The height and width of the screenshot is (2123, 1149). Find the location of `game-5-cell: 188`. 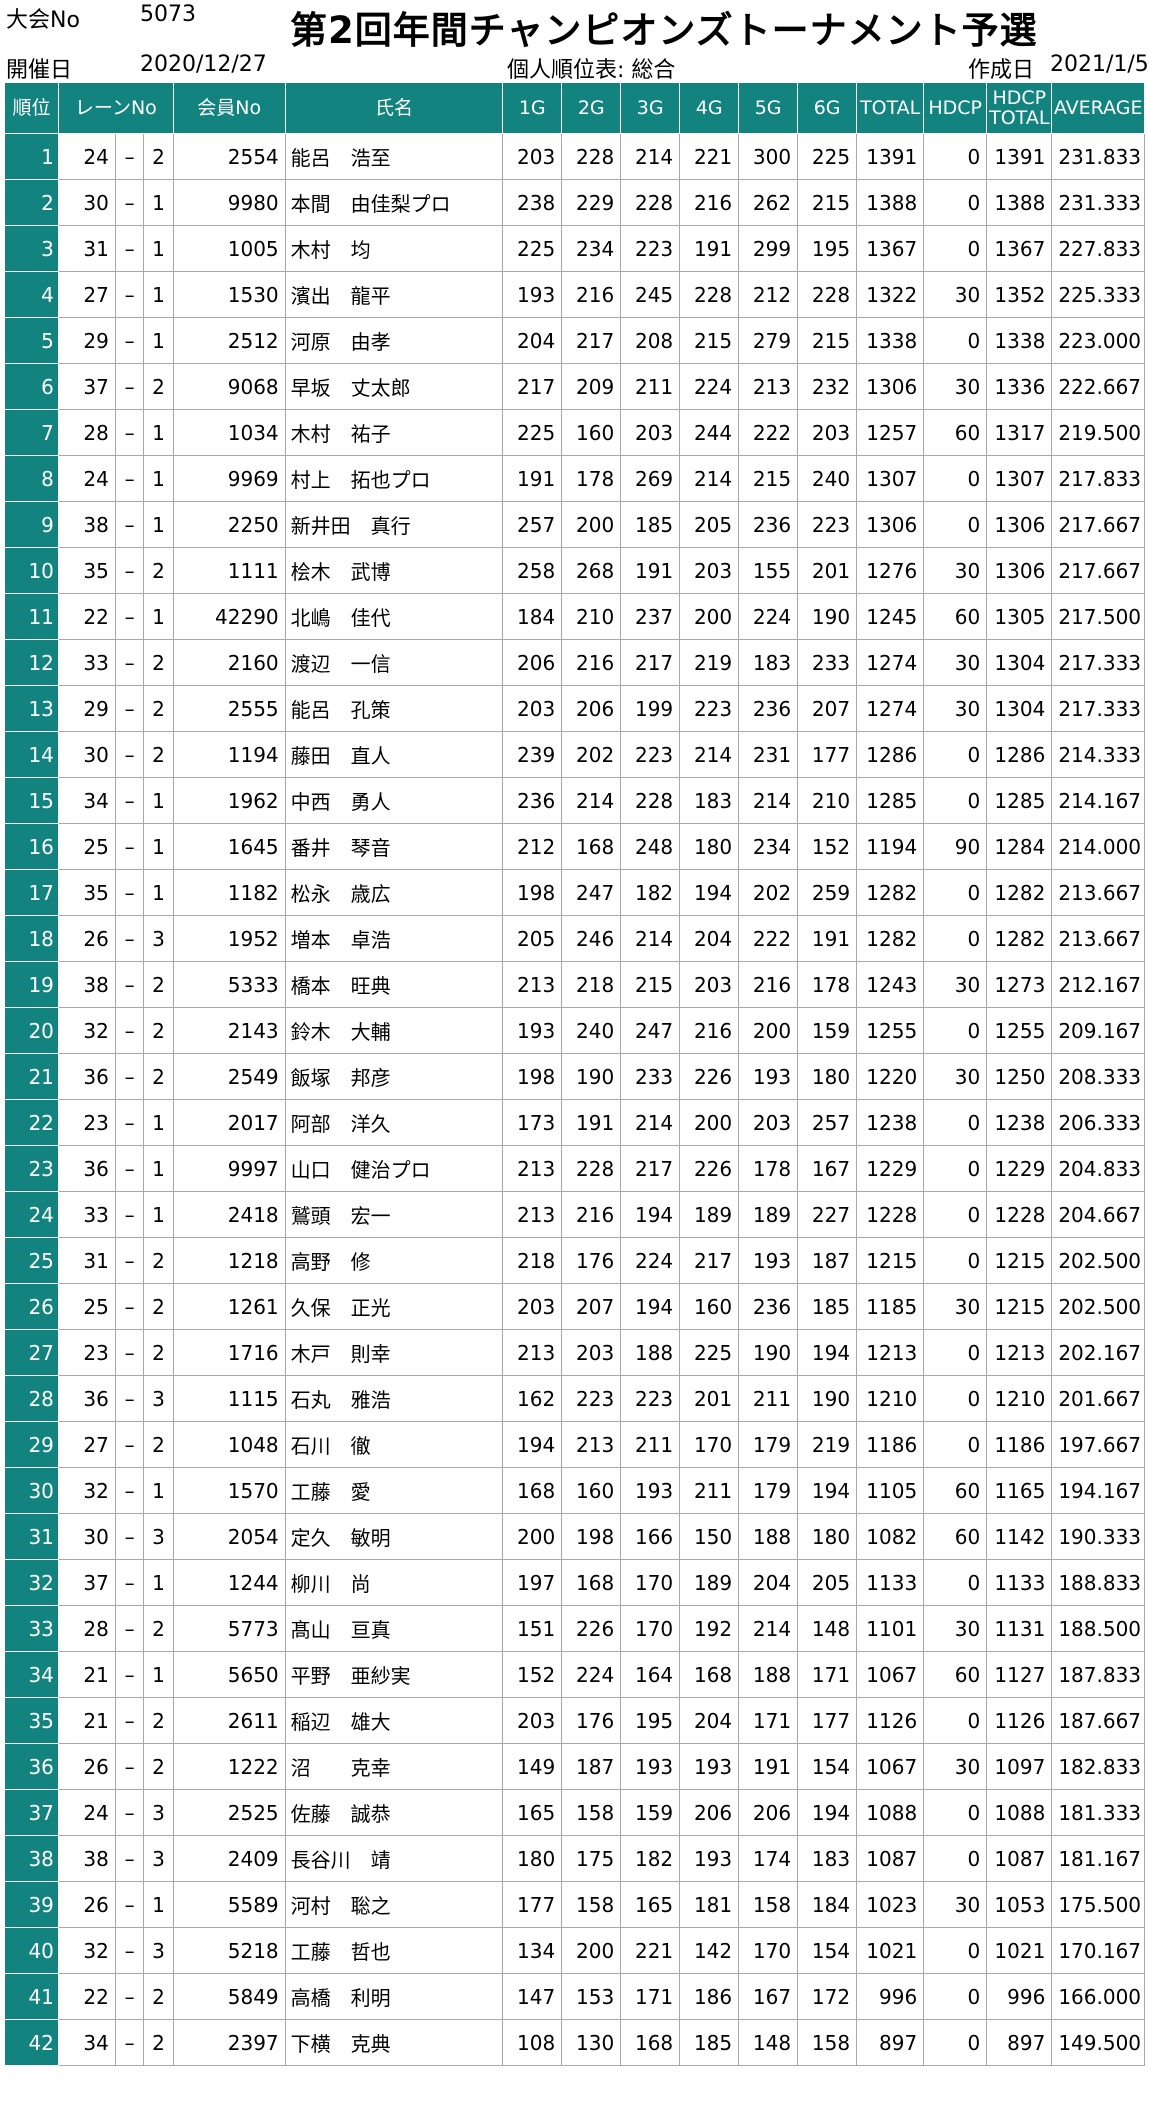

game-5-cell: 188 is located at coordinates (768, 1674).